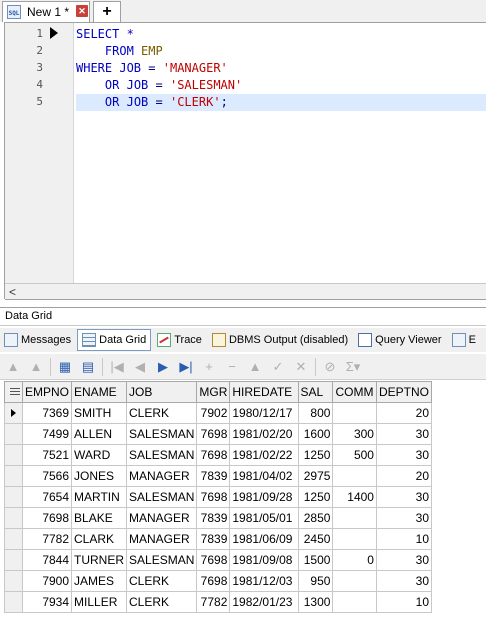  What do you see at coordinates (163, 367) in the screenshot?
I see `next-record-icon: ▶` at bounding box center [163, 367].